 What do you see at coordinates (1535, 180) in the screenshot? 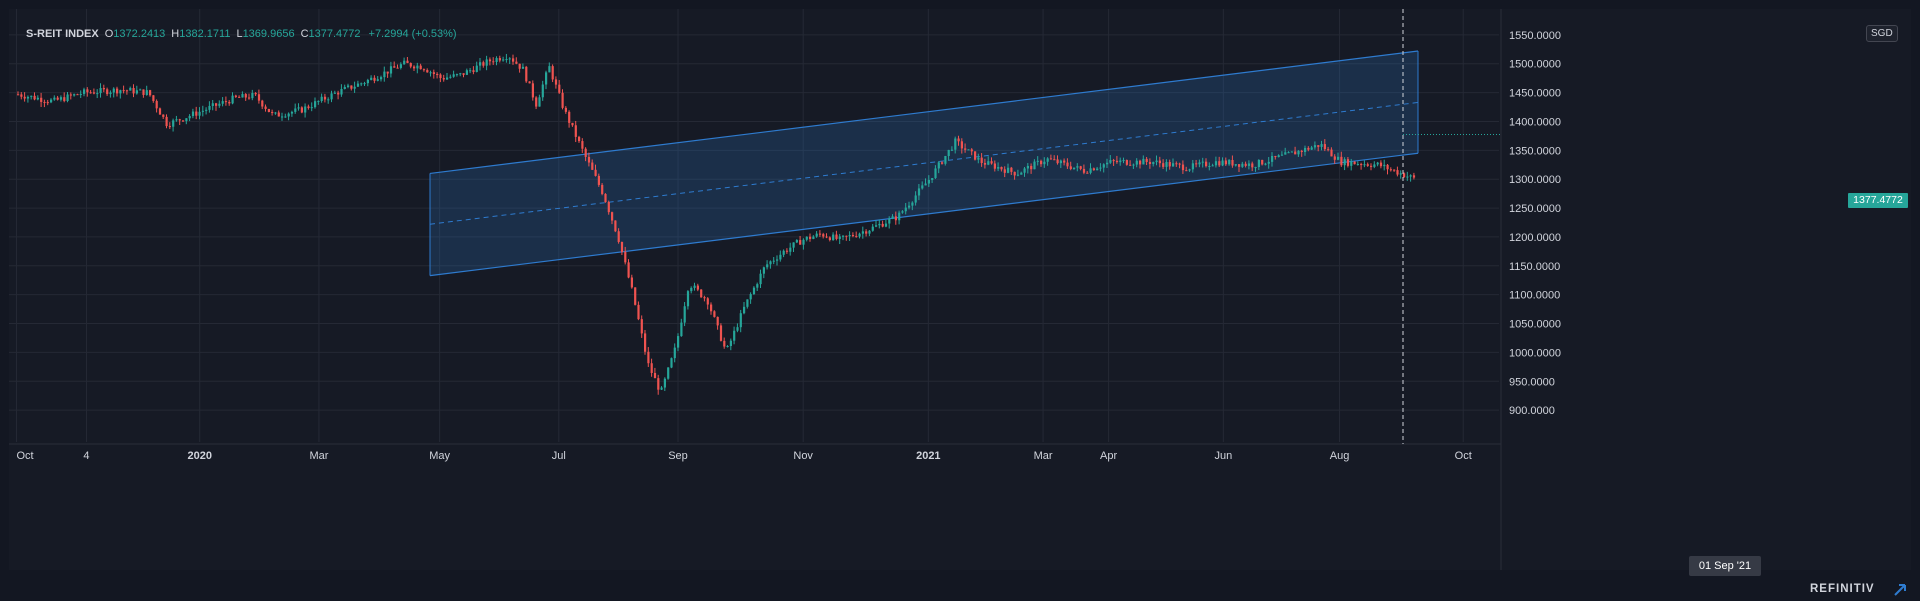
I see `y-tick-label: 1300.0000` at bounding box center [1535, 180].